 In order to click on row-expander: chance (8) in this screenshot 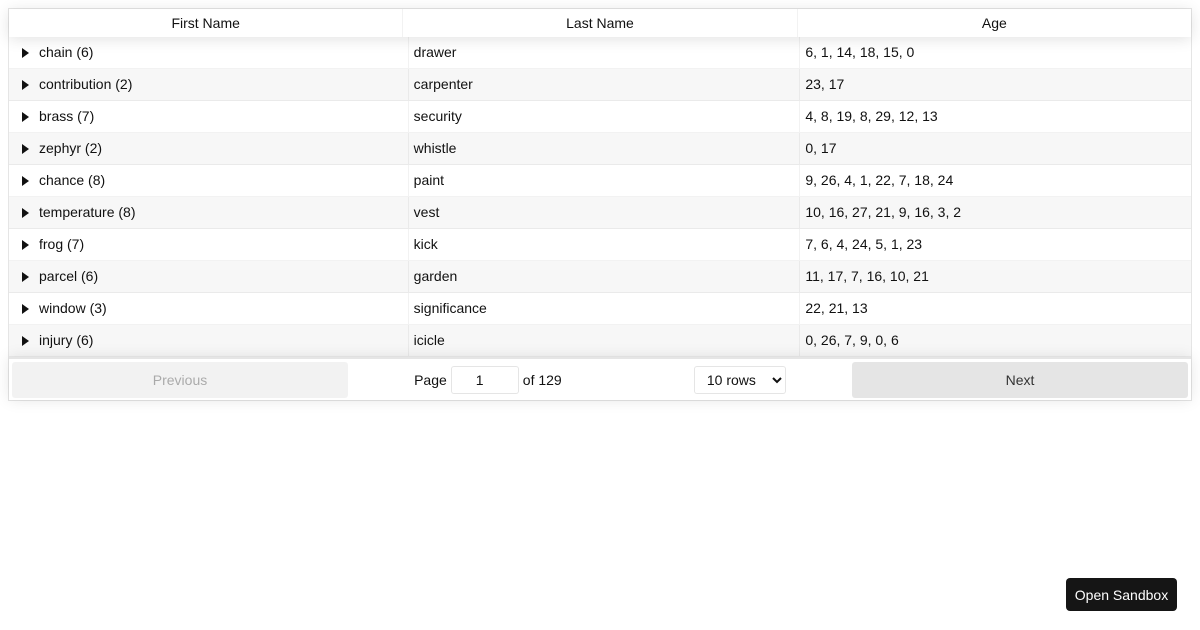, I will do `click(209, 180)`.